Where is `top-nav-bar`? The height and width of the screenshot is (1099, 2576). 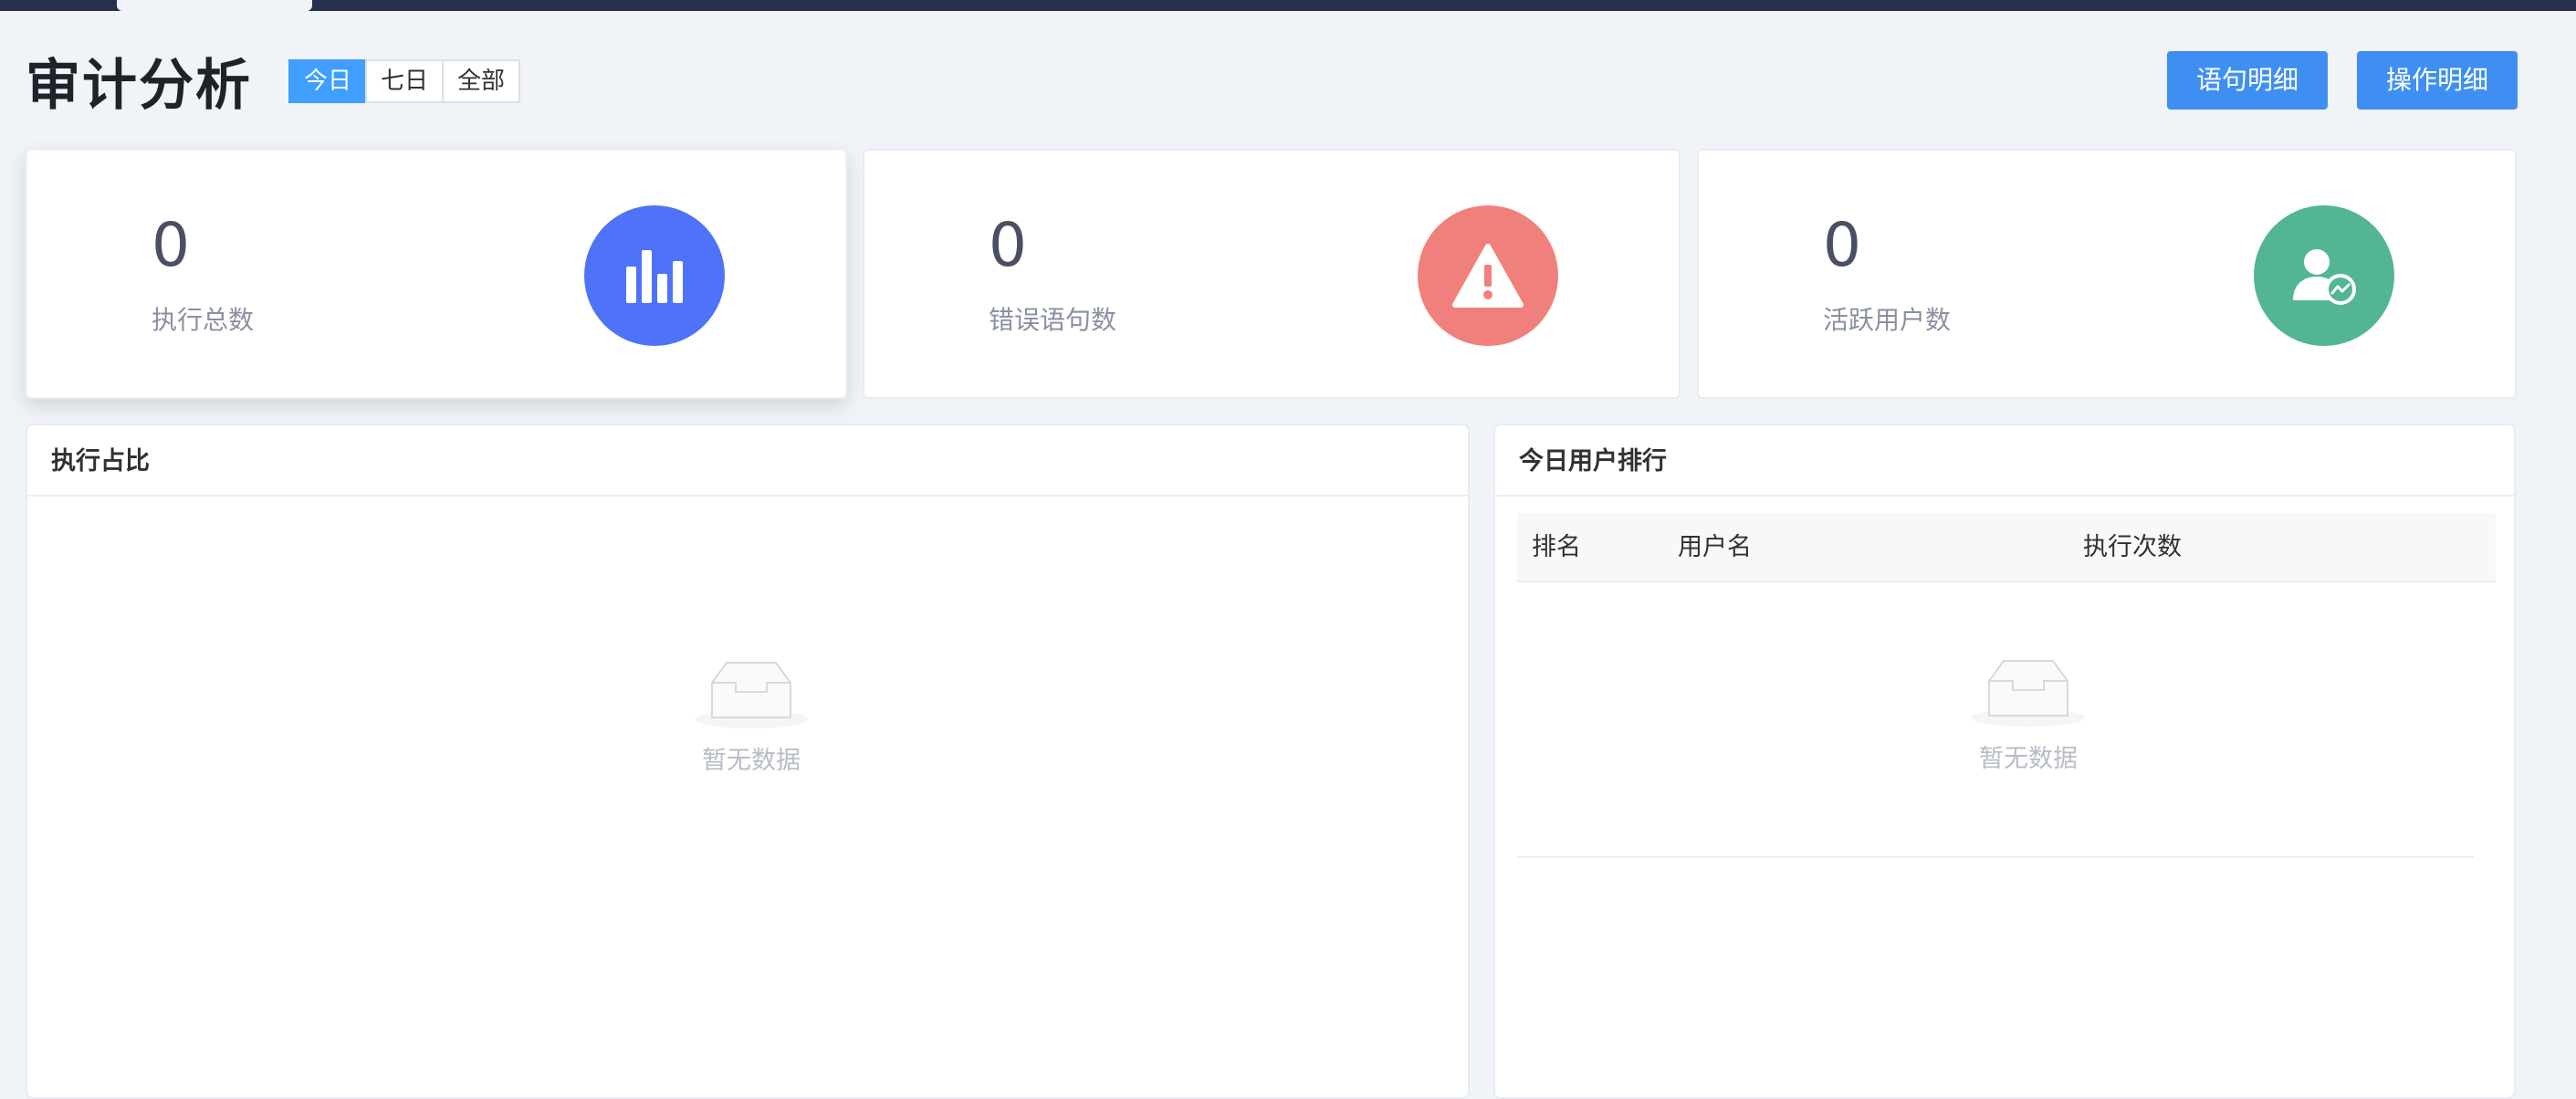
top-nav-bar is located at coordinates (1288, 5).